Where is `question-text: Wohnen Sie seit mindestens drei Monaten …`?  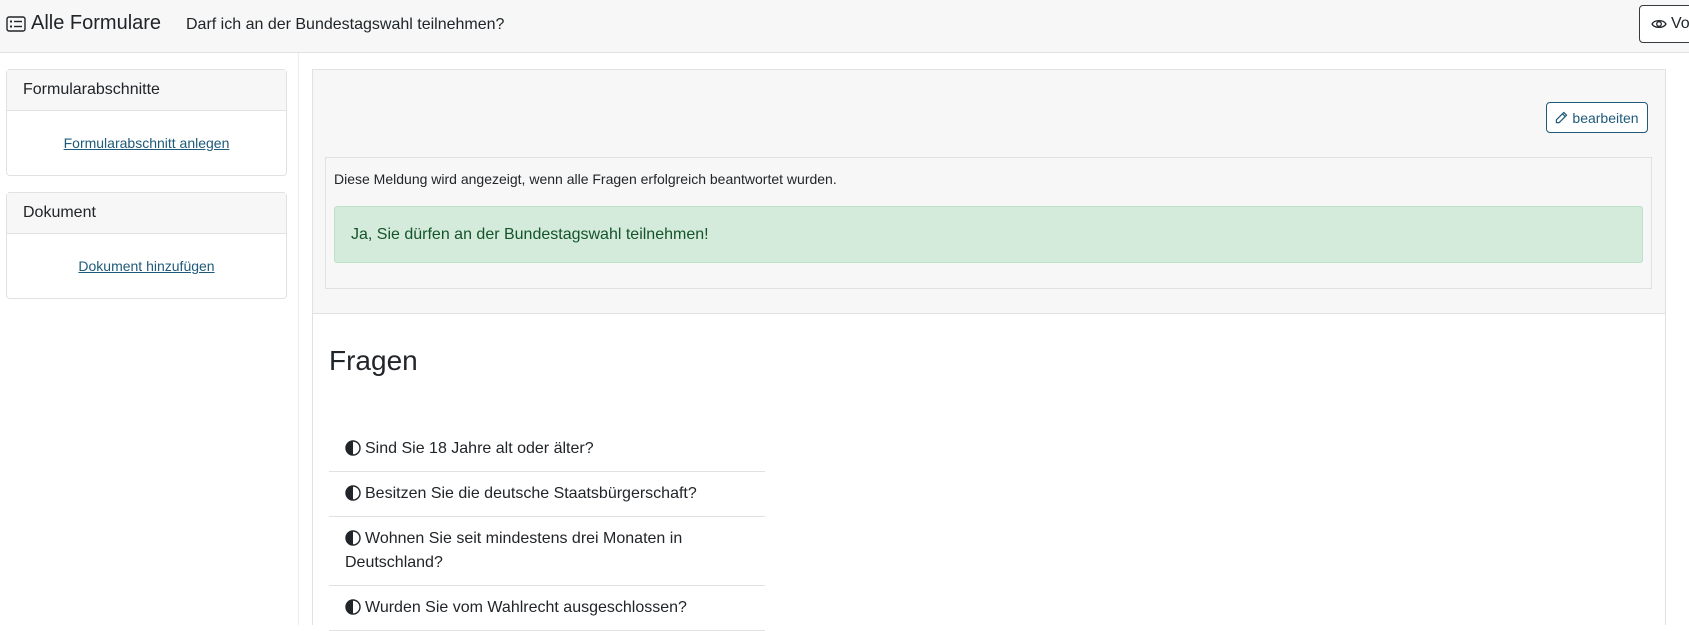 question-text: Wohnen Sie seit mindestens drei Monaten … is located at coordinates (514, 550).